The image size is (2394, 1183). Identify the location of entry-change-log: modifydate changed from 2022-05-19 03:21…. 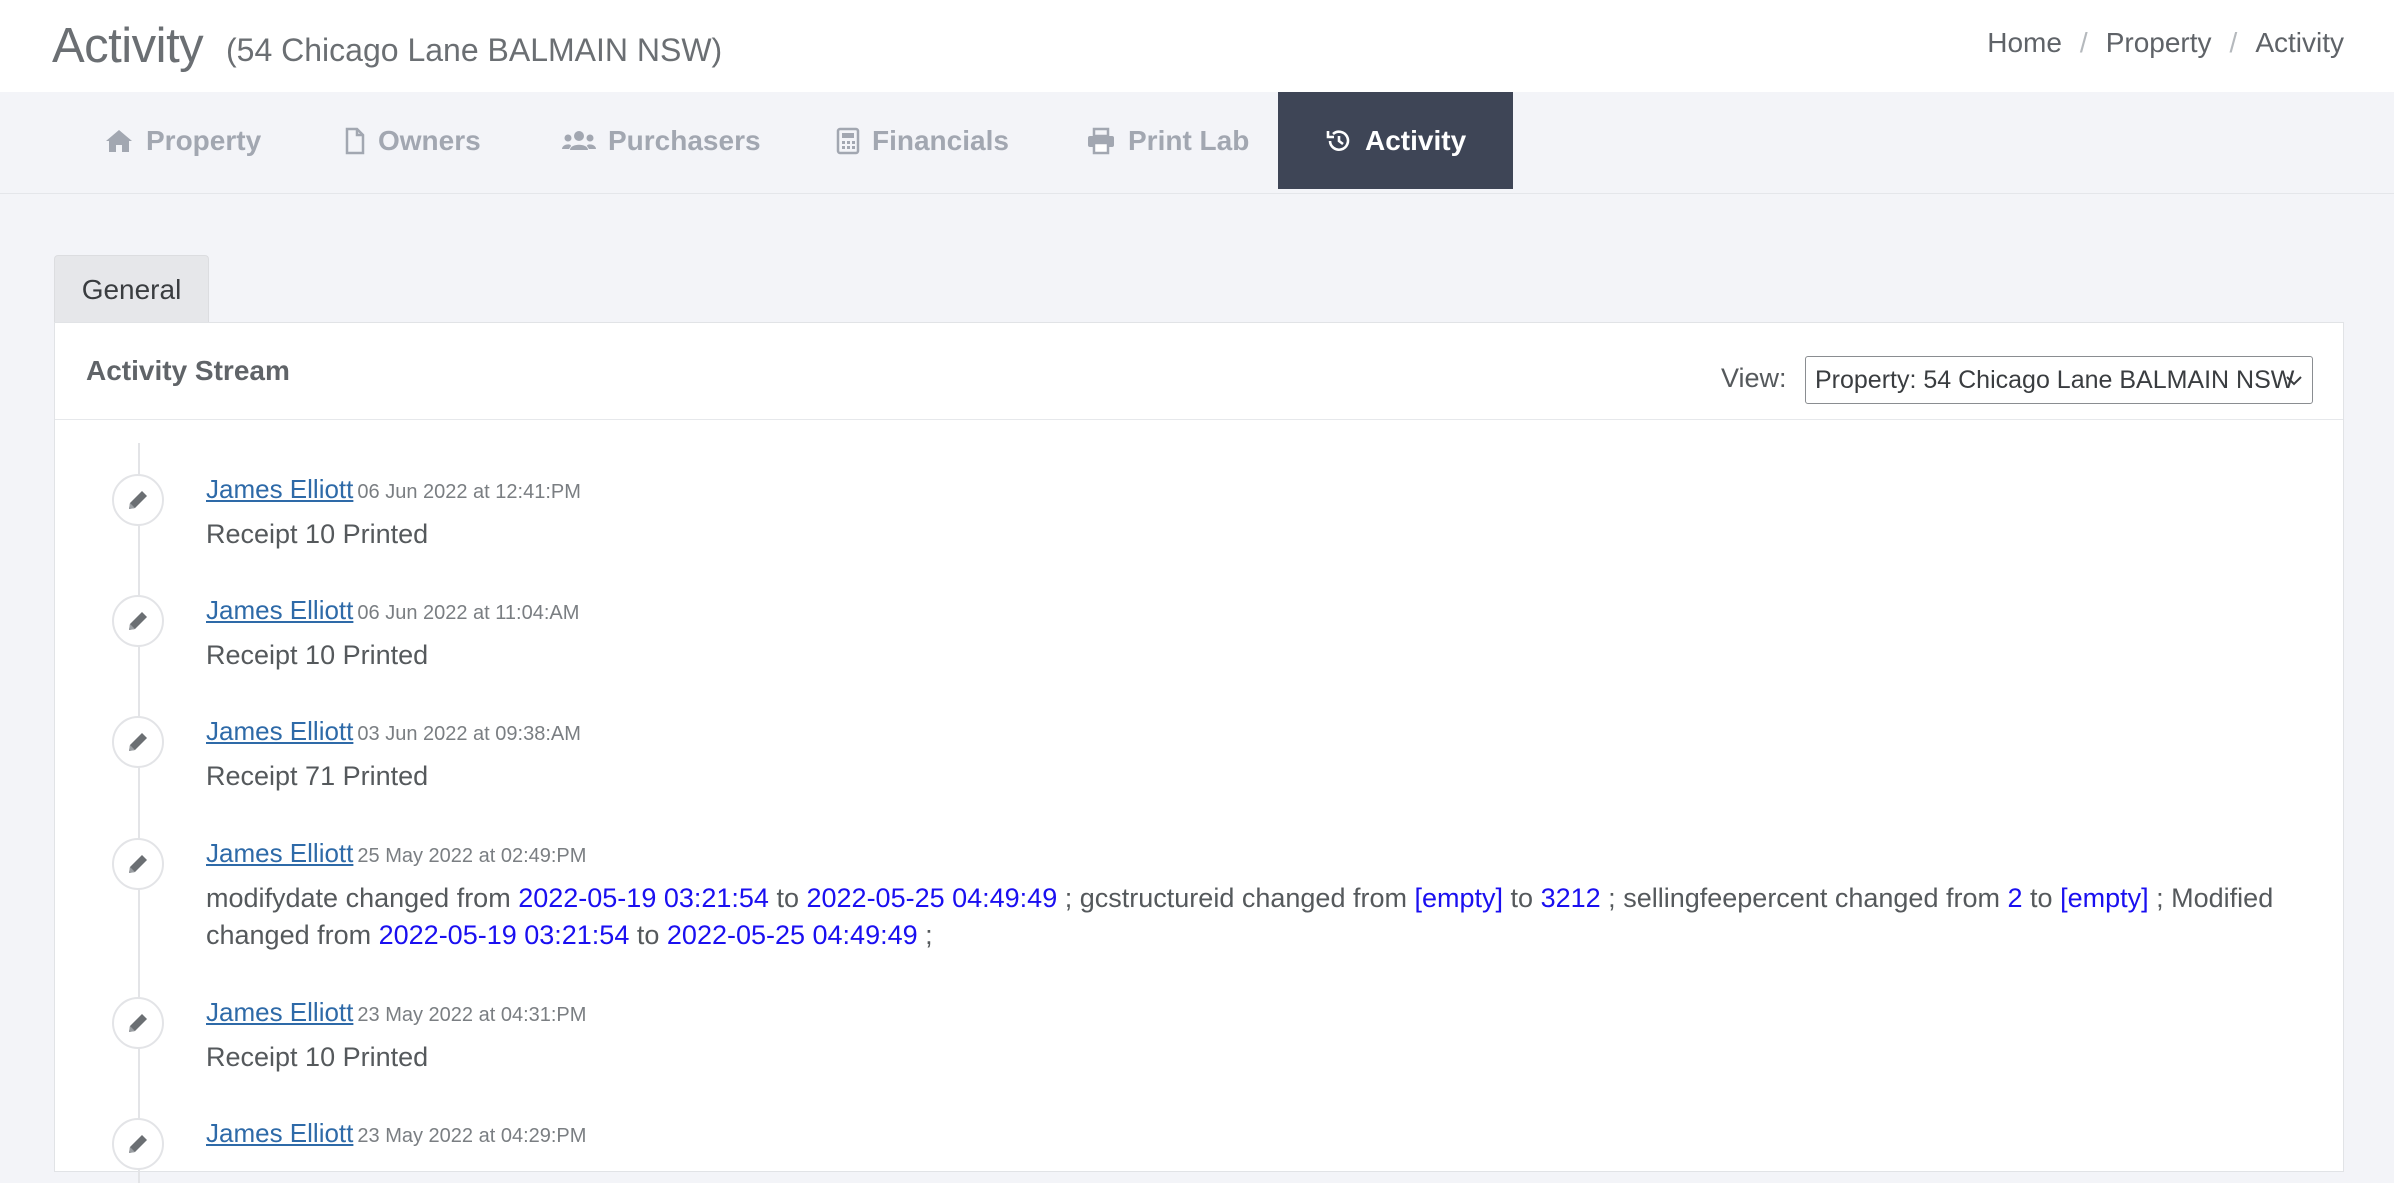
(1261, 917).